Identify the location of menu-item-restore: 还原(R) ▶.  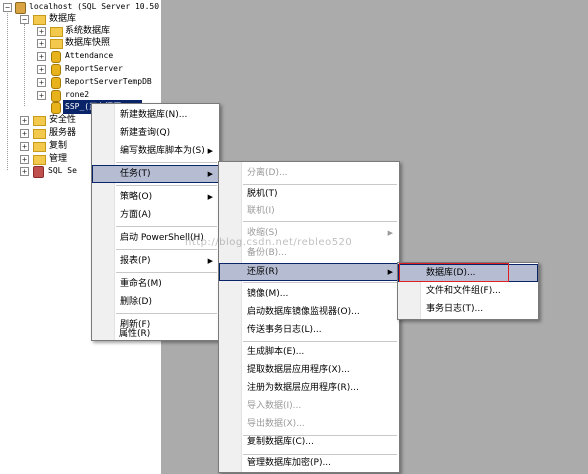
(309, 272).